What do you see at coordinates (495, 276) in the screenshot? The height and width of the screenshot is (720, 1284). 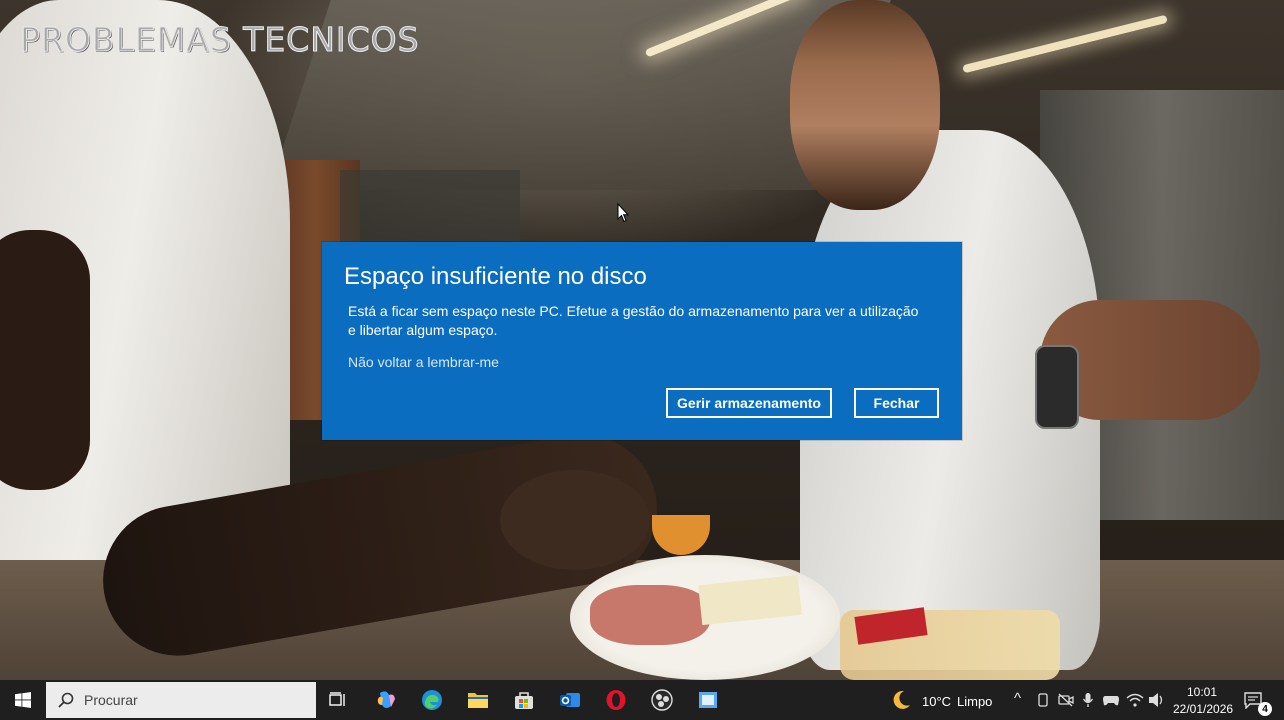 I see `dialog-title: Espaço insuficiente no disco` at bounding box center [495, 276].